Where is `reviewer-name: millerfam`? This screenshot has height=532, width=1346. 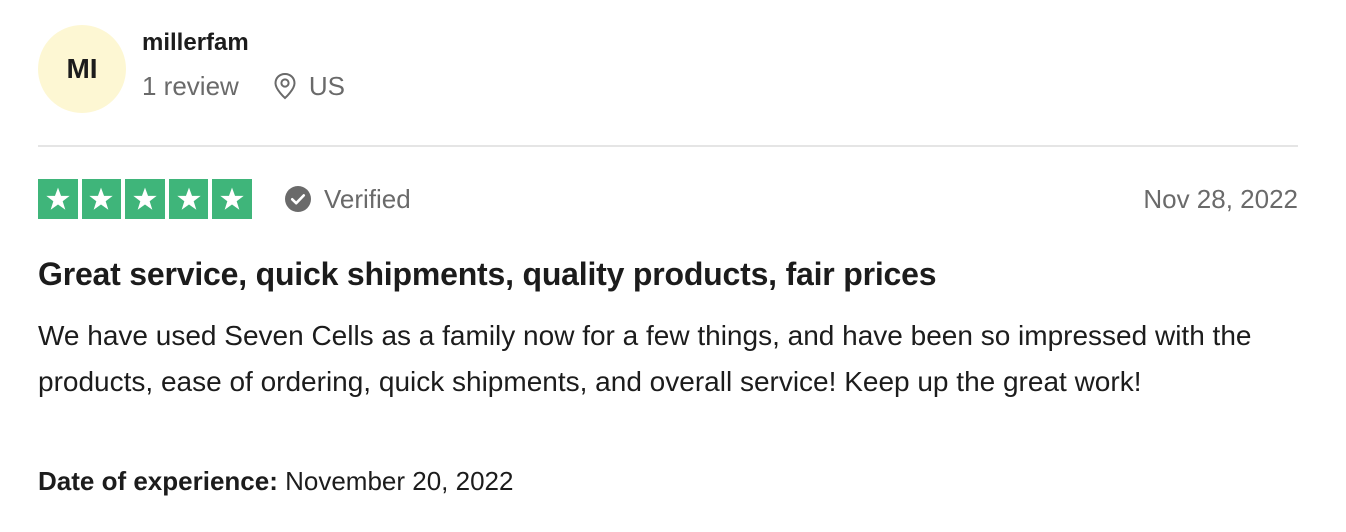
reviewer-name: millerfam is located at coordinates (243, 43).